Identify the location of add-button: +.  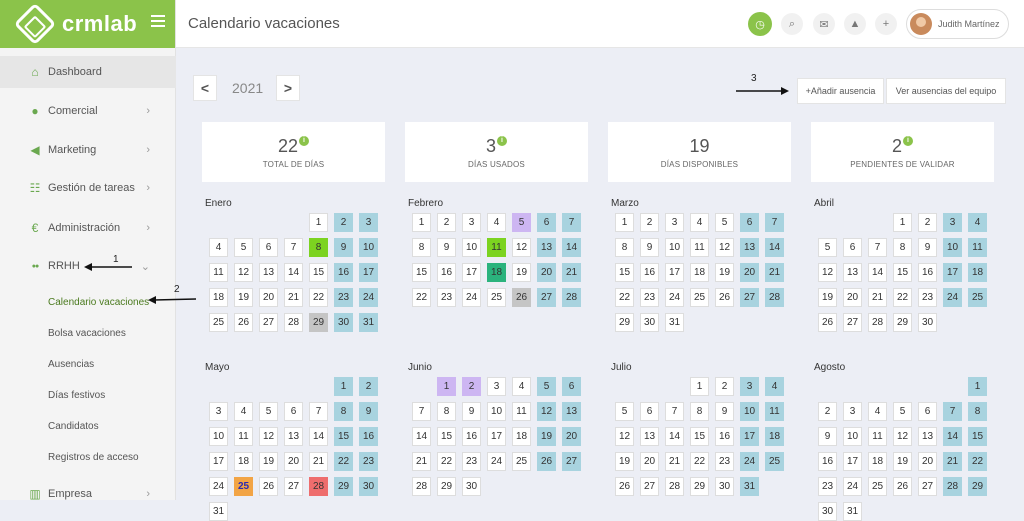
(886, 24).